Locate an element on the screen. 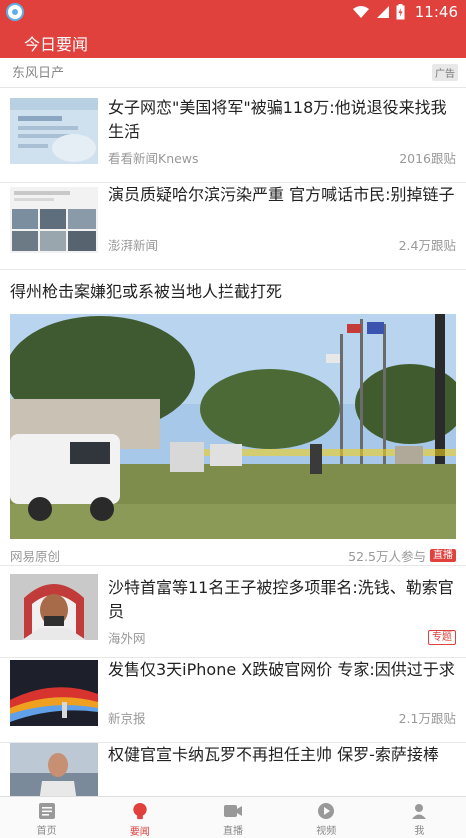 The height and width of the screenshot is (838, 466). page-title: 今日要闻 is located at coordinates (56, 44).